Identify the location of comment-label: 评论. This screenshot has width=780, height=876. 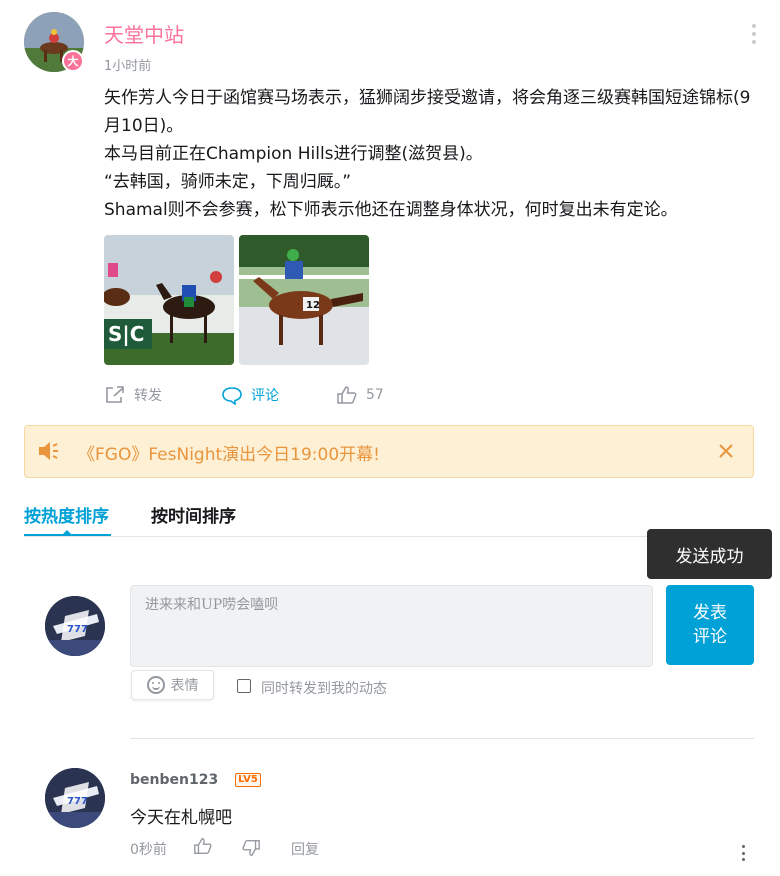
(265, 396).